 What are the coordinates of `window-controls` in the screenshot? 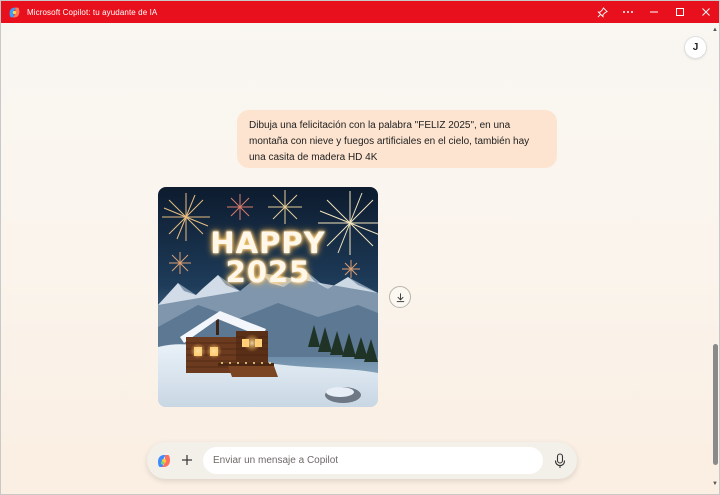 It's located at (654, 12).